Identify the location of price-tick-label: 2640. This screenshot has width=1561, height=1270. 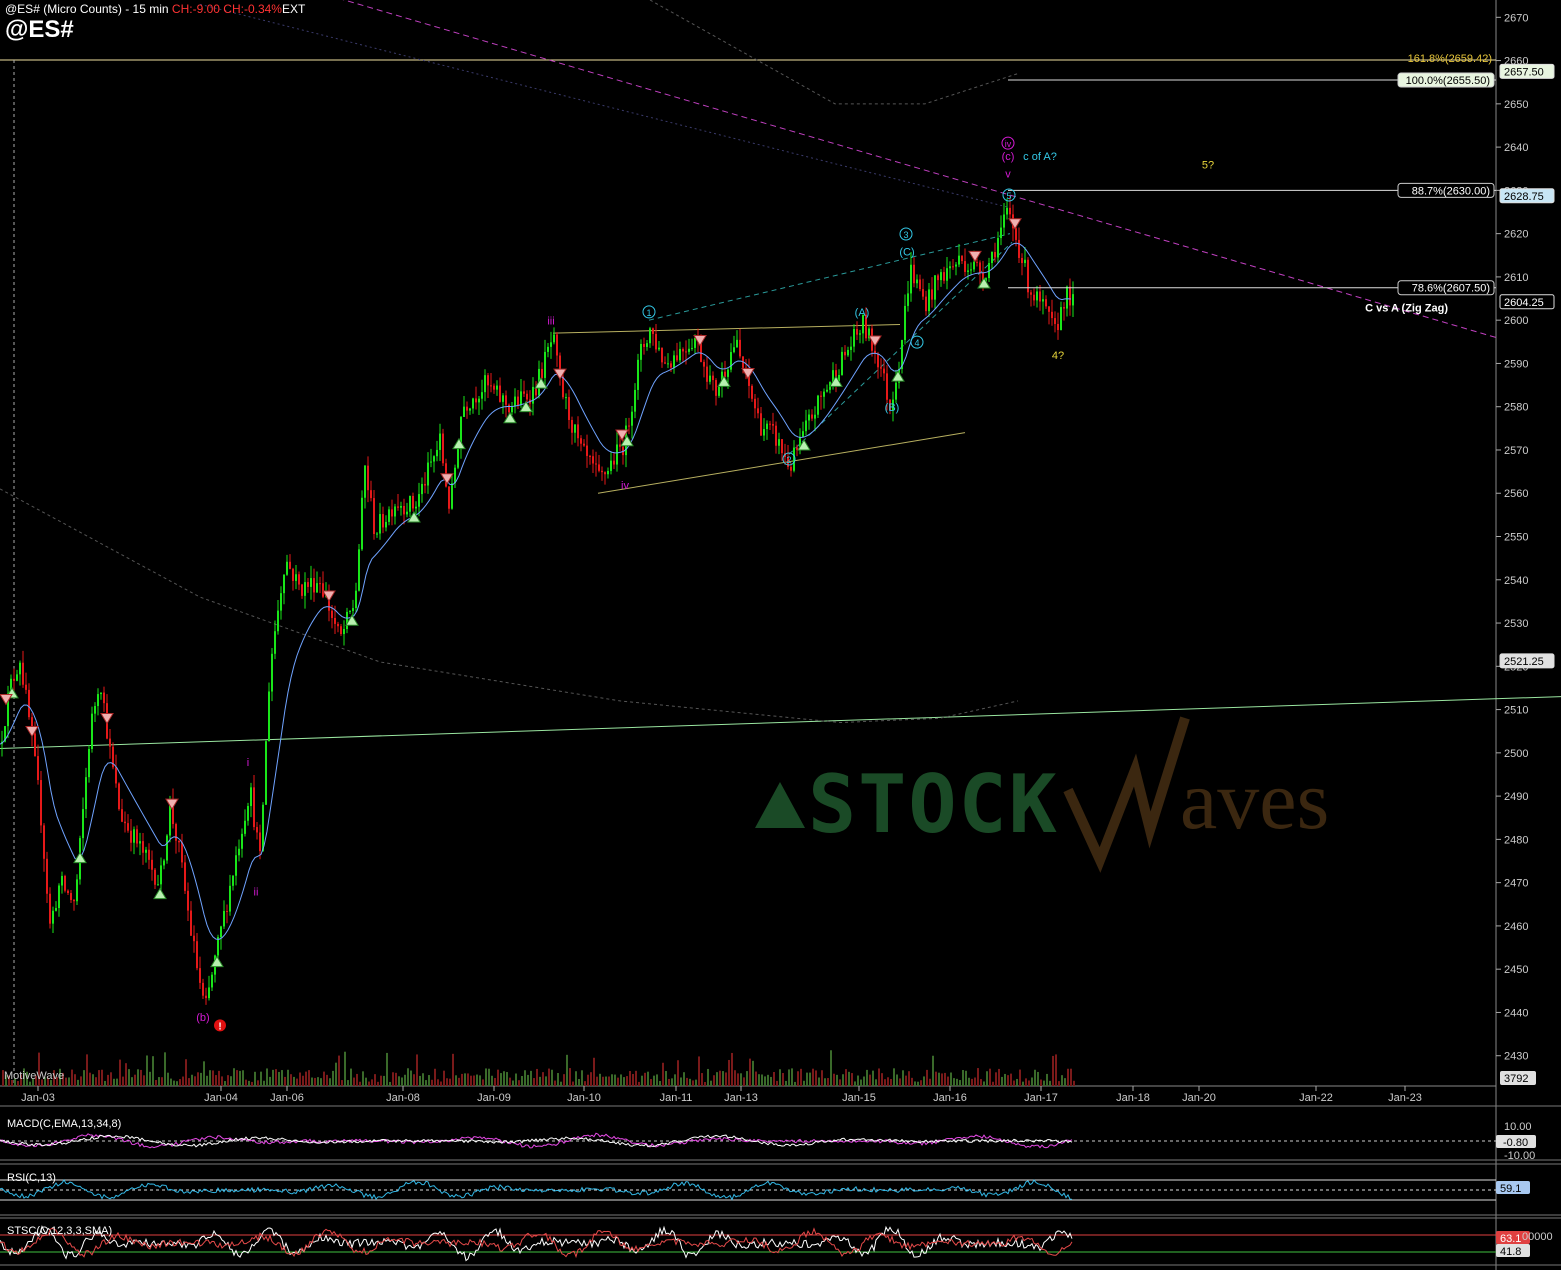
(1516, 148).